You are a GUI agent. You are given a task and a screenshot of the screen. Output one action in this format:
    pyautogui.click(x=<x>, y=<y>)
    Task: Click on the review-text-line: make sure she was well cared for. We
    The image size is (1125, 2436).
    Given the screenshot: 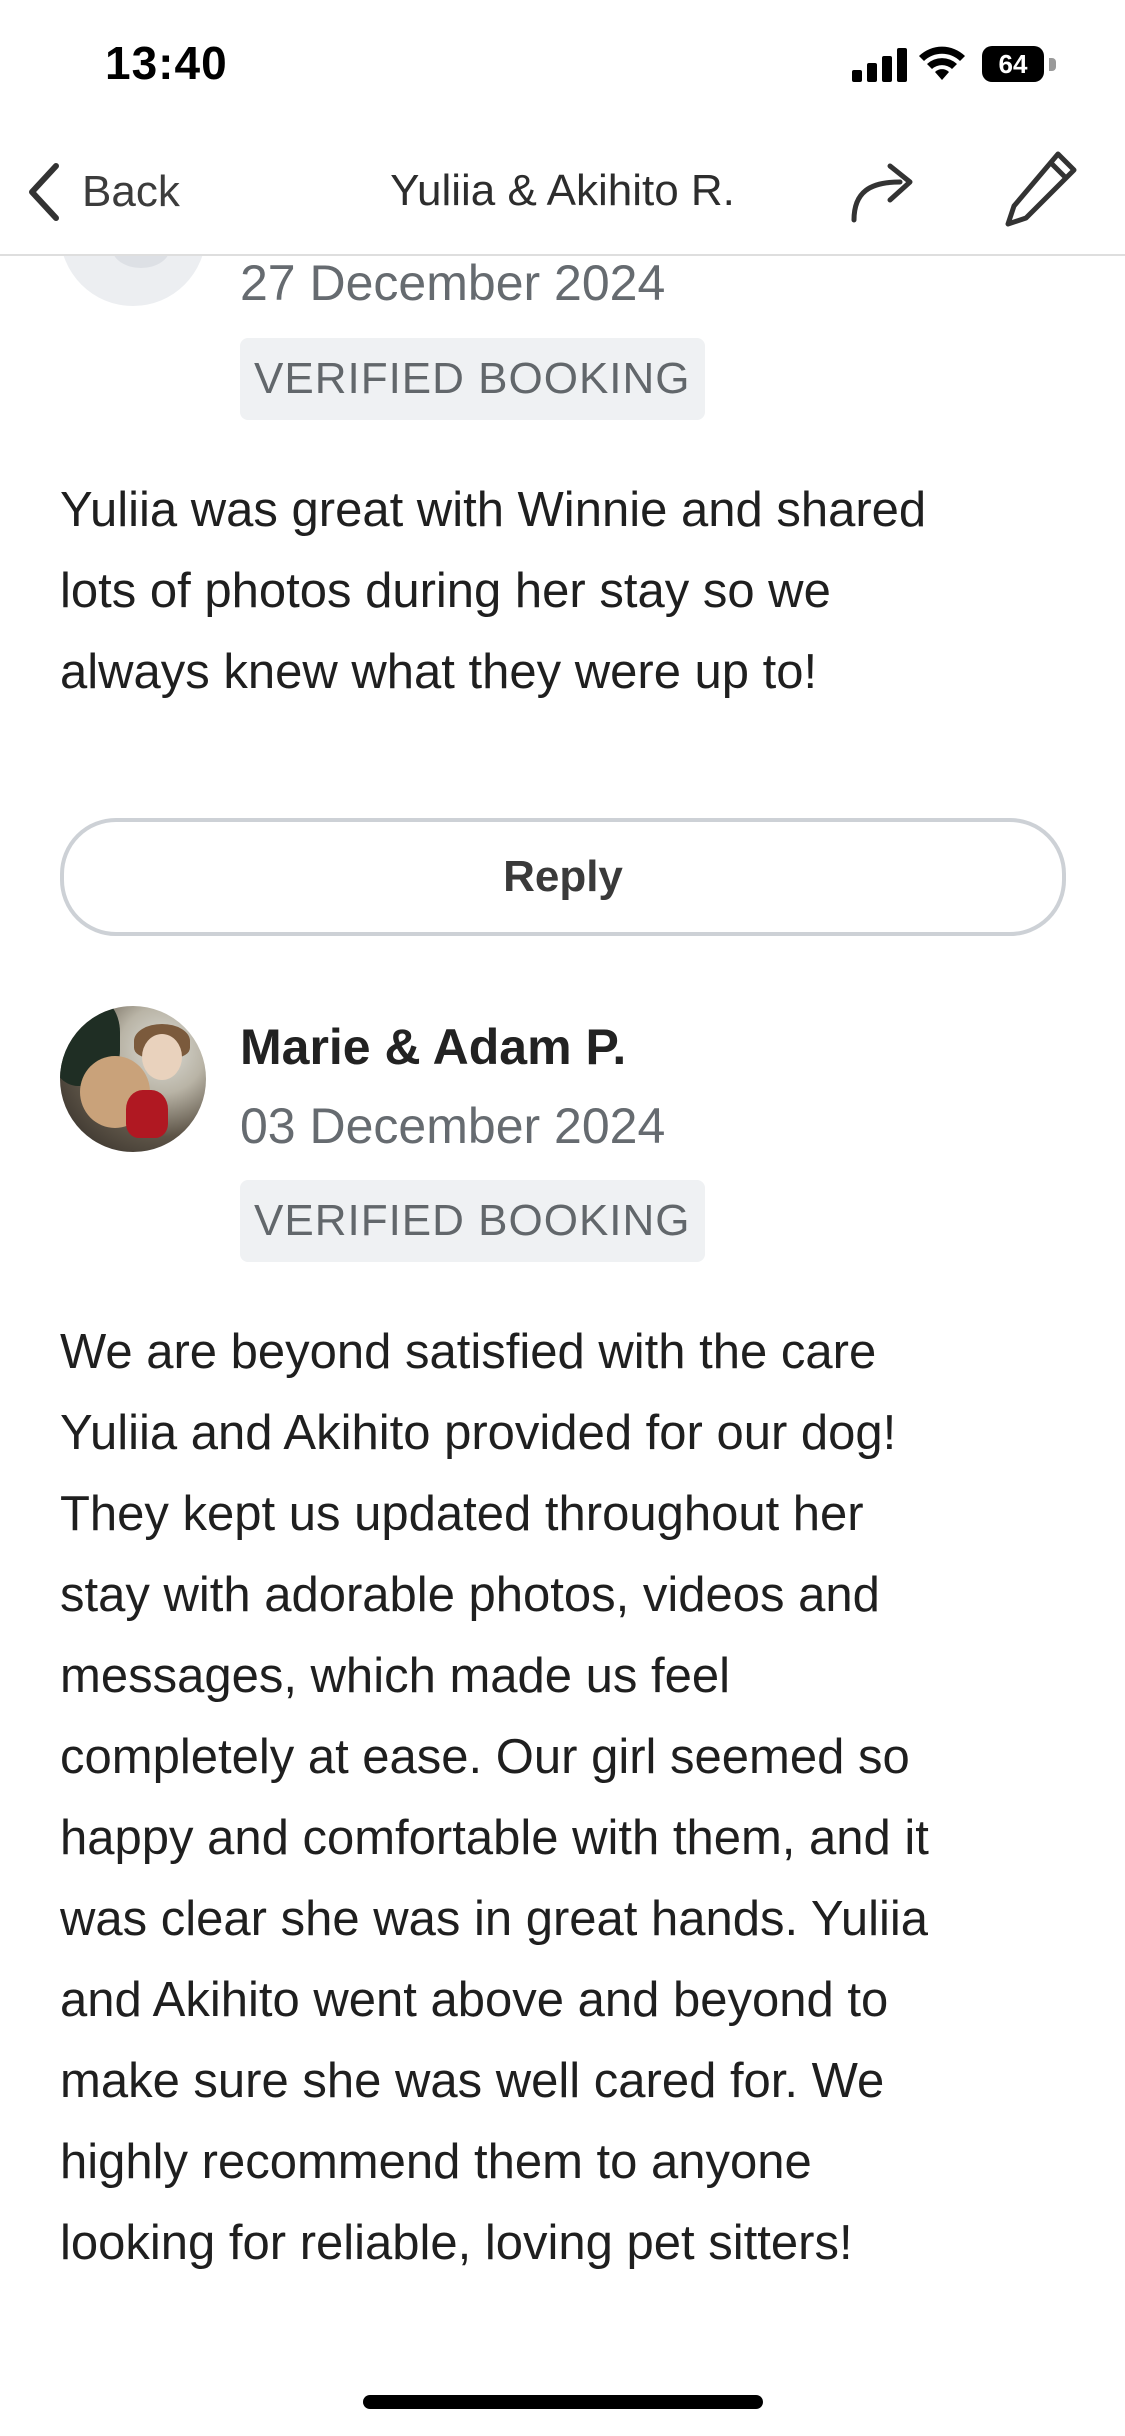 What is the action you would take?
    pyautogui.click(x=472, y=2081)
    